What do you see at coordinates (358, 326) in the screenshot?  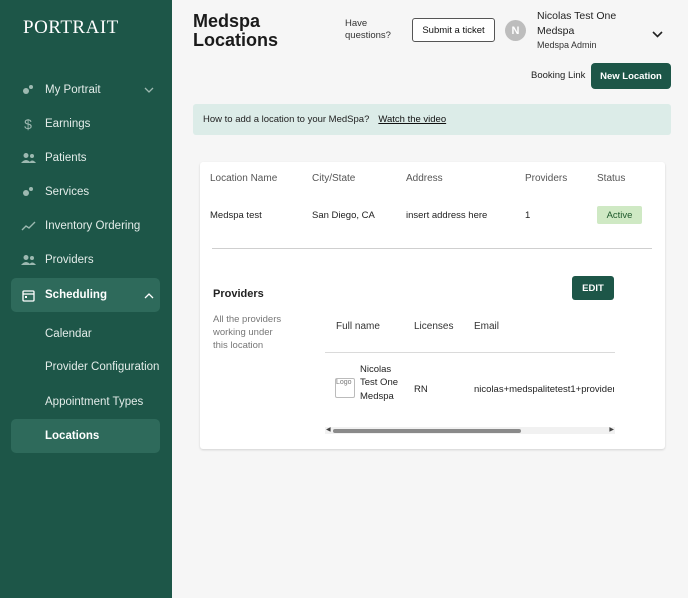 I see `column-header: Full name` at bounding box center [358, 326].